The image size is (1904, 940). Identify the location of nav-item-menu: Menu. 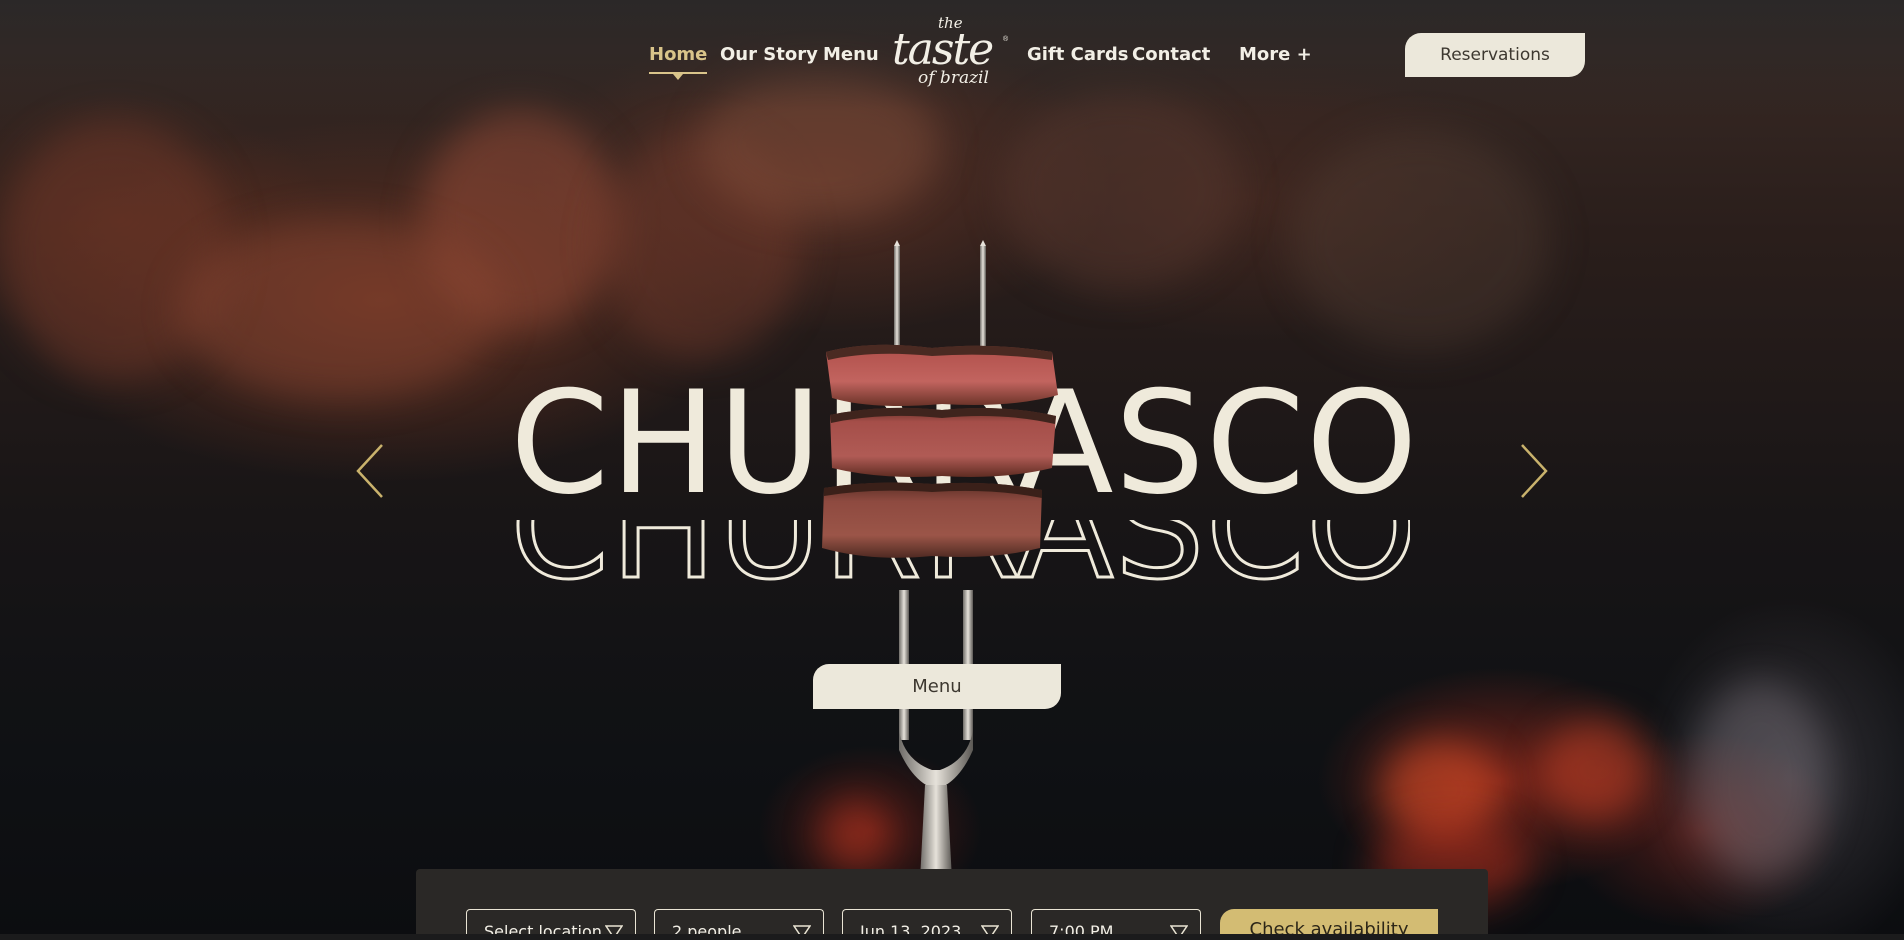
(851, 54).